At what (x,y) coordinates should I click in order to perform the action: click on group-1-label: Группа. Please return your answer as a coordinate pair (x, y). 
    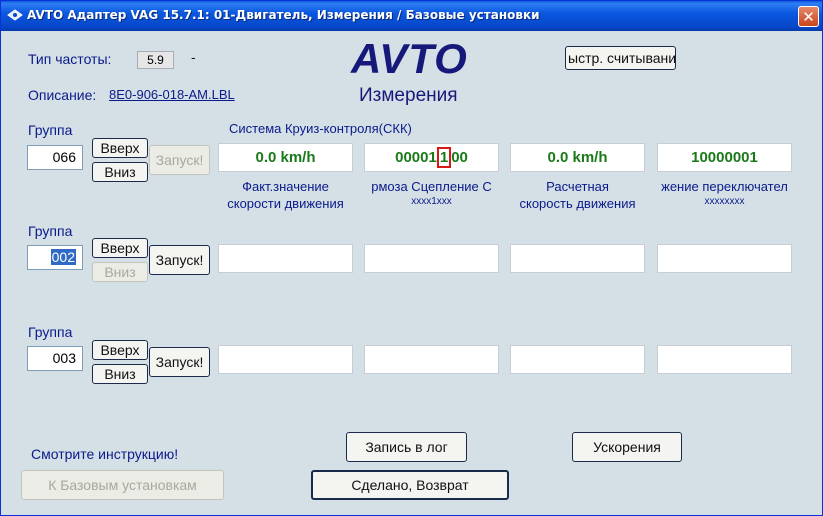
    Looking at the image, I should click on (50, 130).